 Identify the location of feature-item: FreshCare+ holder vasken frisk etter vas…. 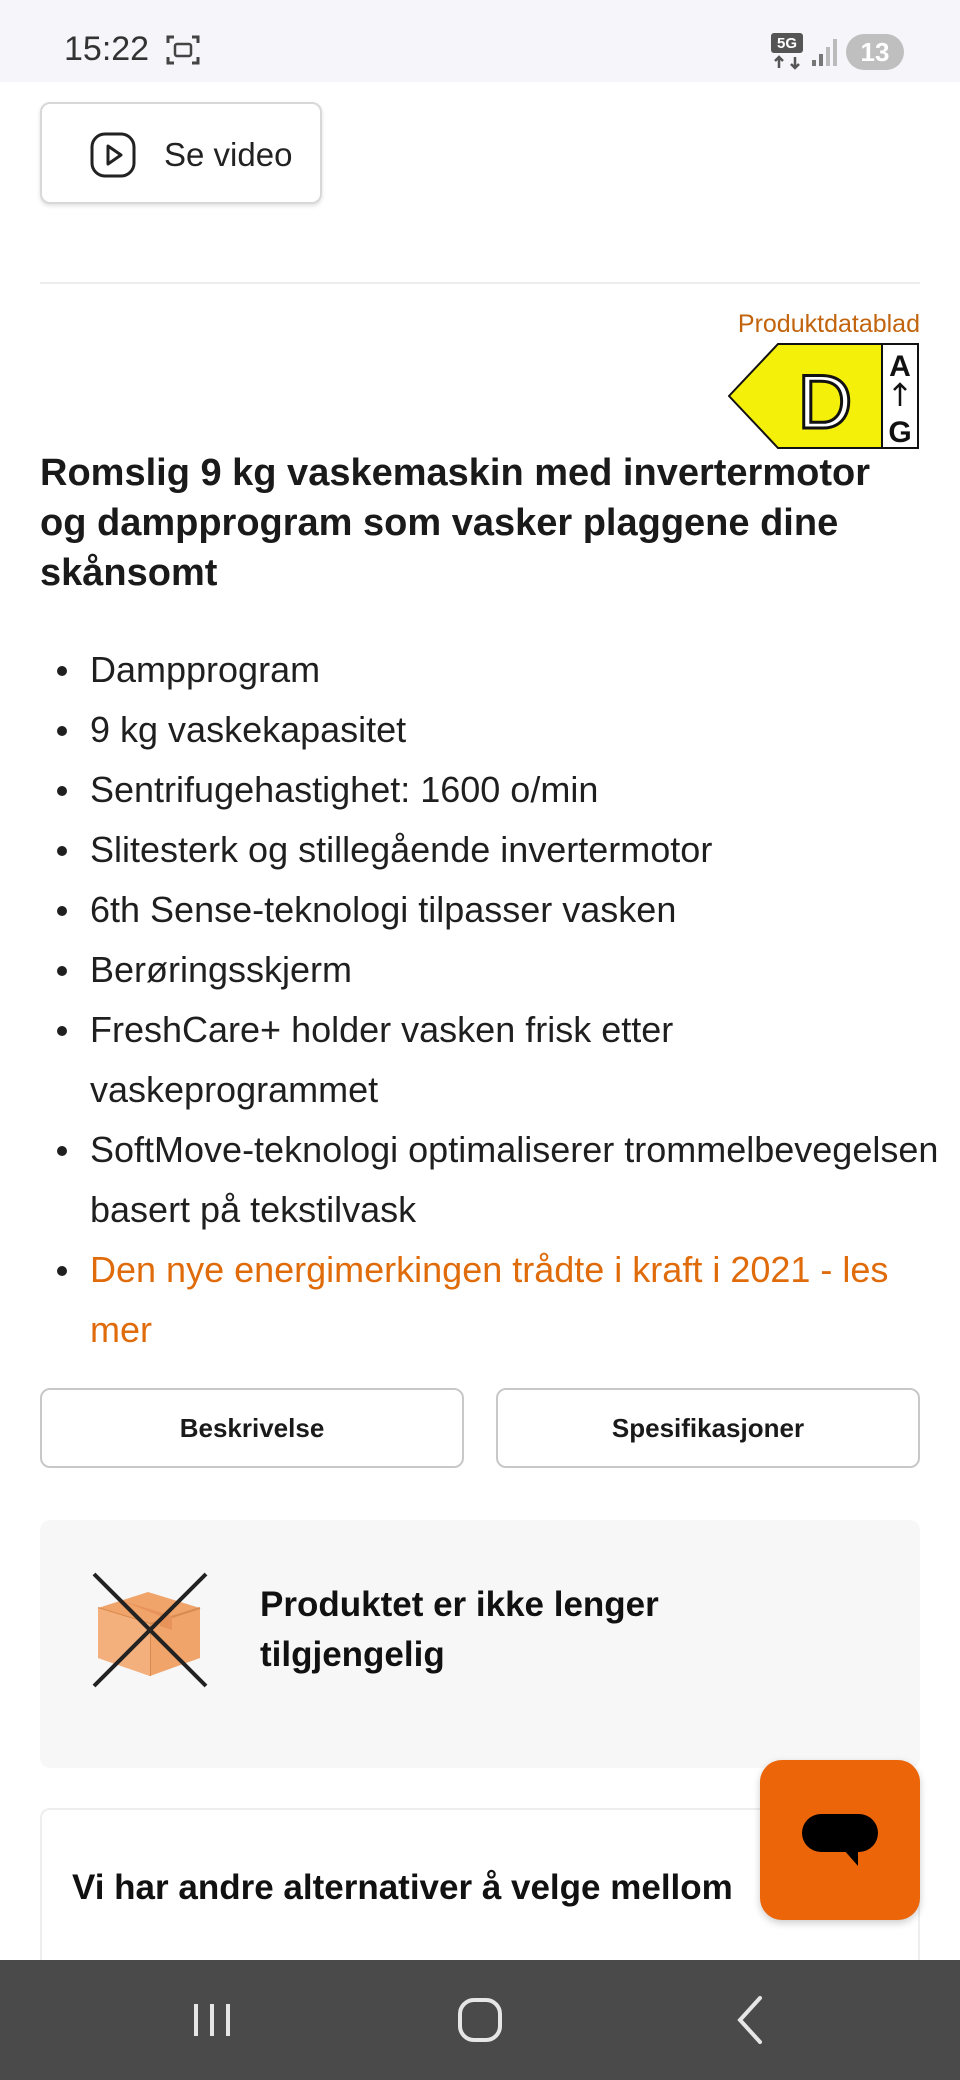
(490, 1060).